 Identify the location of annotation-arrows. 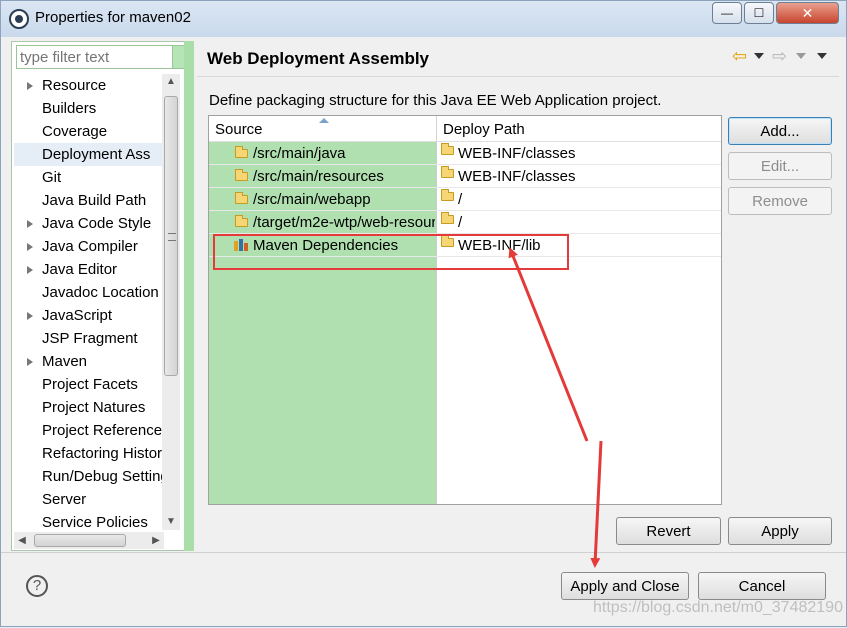
(555, 407).